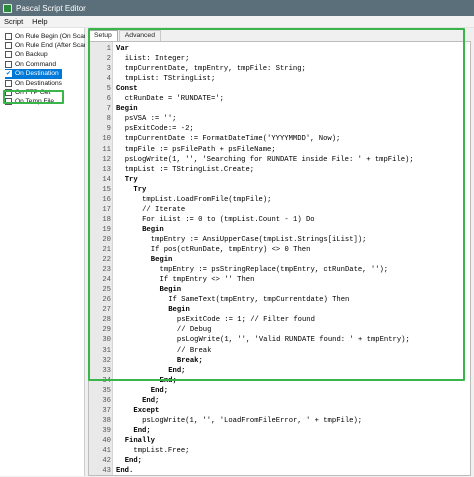 Image resolution: width=474 pixels, height=477 pixels. I want to click on event-item-label: On Rule End (After Scan), so click(52, 45).